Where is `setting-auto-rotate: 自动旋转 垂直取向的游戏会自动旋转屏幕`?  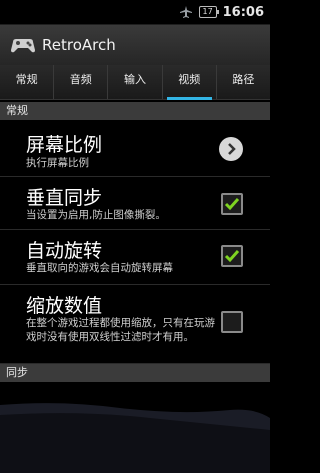 setting-auto-rotate: 自动旋转 垂直取向的游戏会自动旋转屏幕 is located at coordinates (135, 257).